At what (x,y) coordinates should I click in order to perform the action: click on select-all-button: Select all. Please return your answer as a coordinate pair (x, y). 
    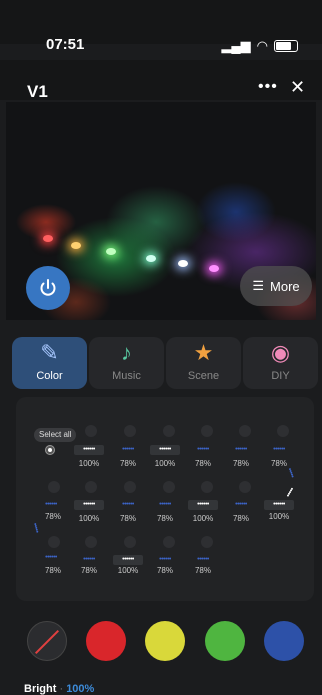
    Looking at the image, I should click on (55, 435).